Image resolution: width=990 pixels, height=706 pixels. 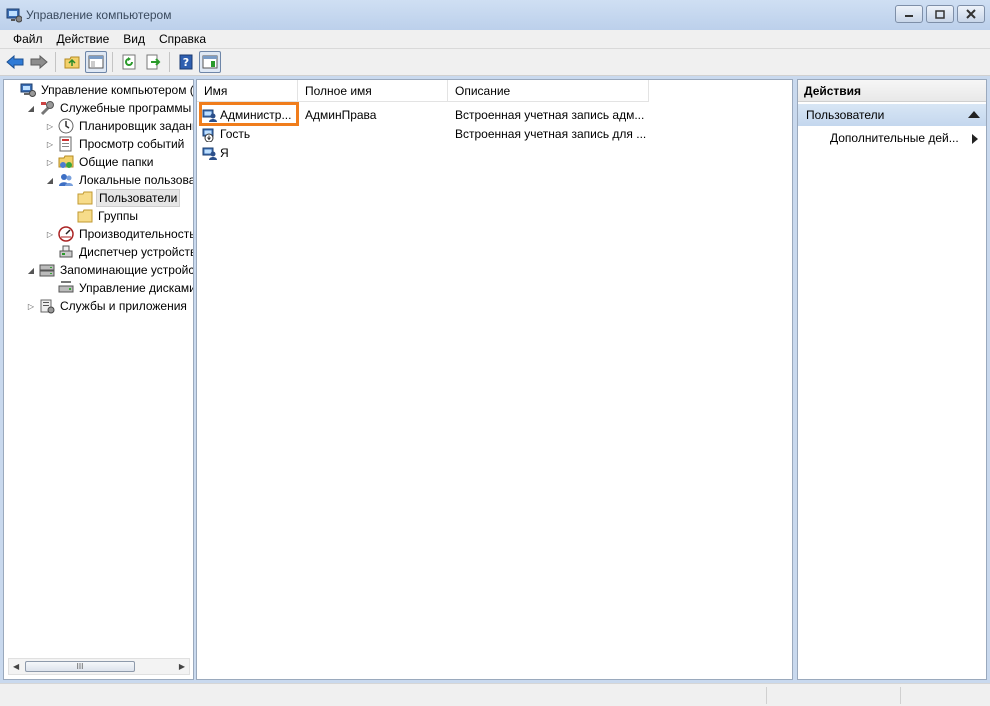 I want to click on cell-name: Я, so click(x=249, y=152).